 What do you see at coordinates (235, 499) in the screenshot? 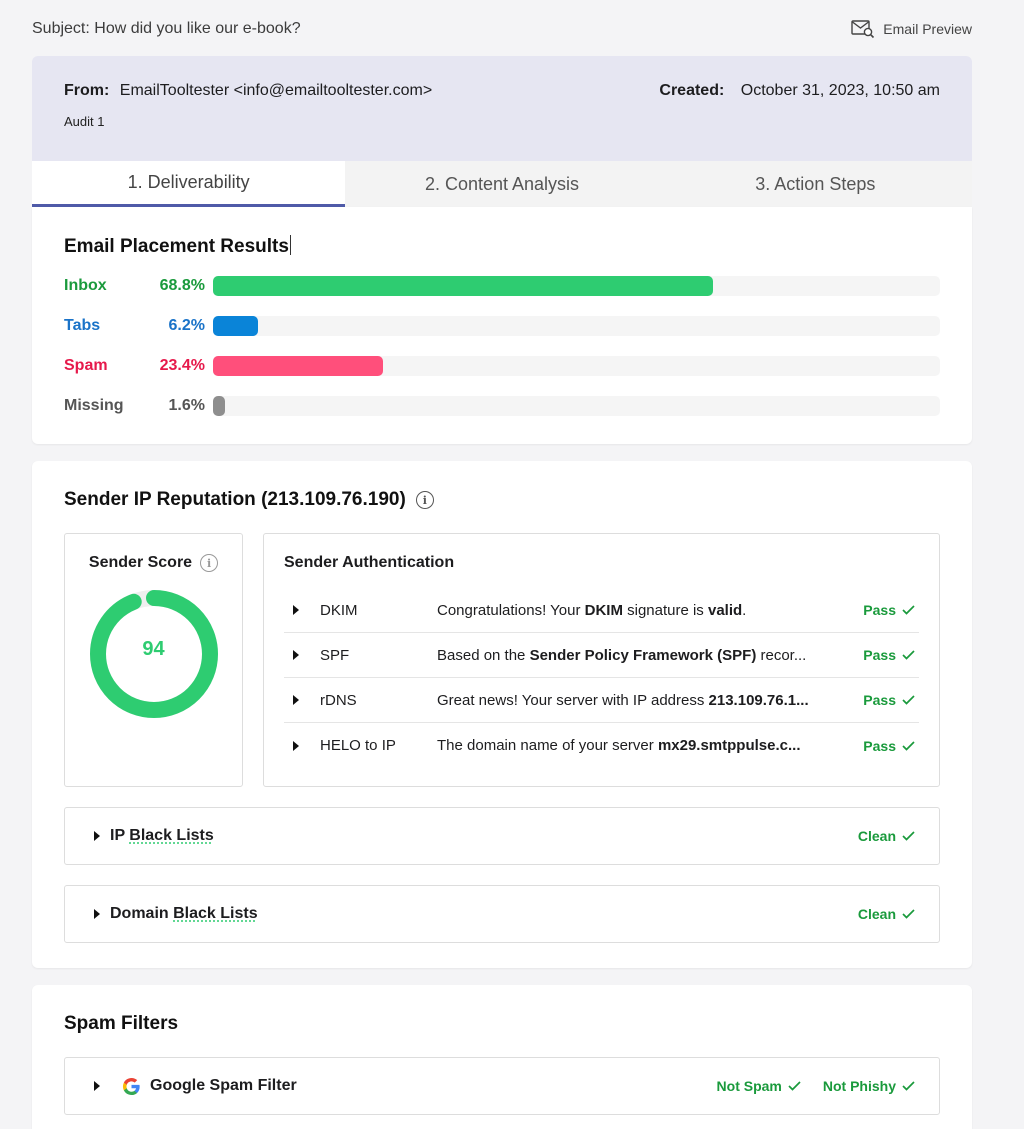
I see `reputation-title: Sender IP Reputation (213.109.76.190)` at bounding box center [235, 499].